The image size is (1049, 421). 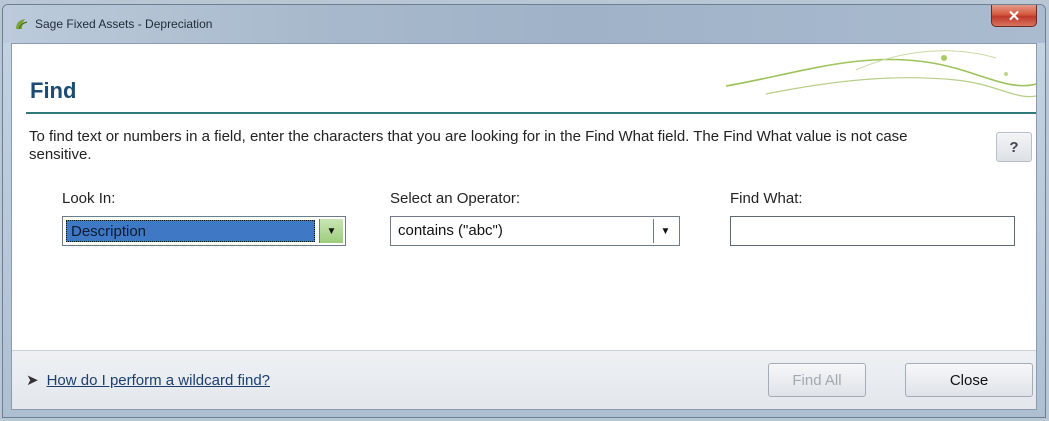 I want to click on sage-app-icon, so click(x=22, y=24).